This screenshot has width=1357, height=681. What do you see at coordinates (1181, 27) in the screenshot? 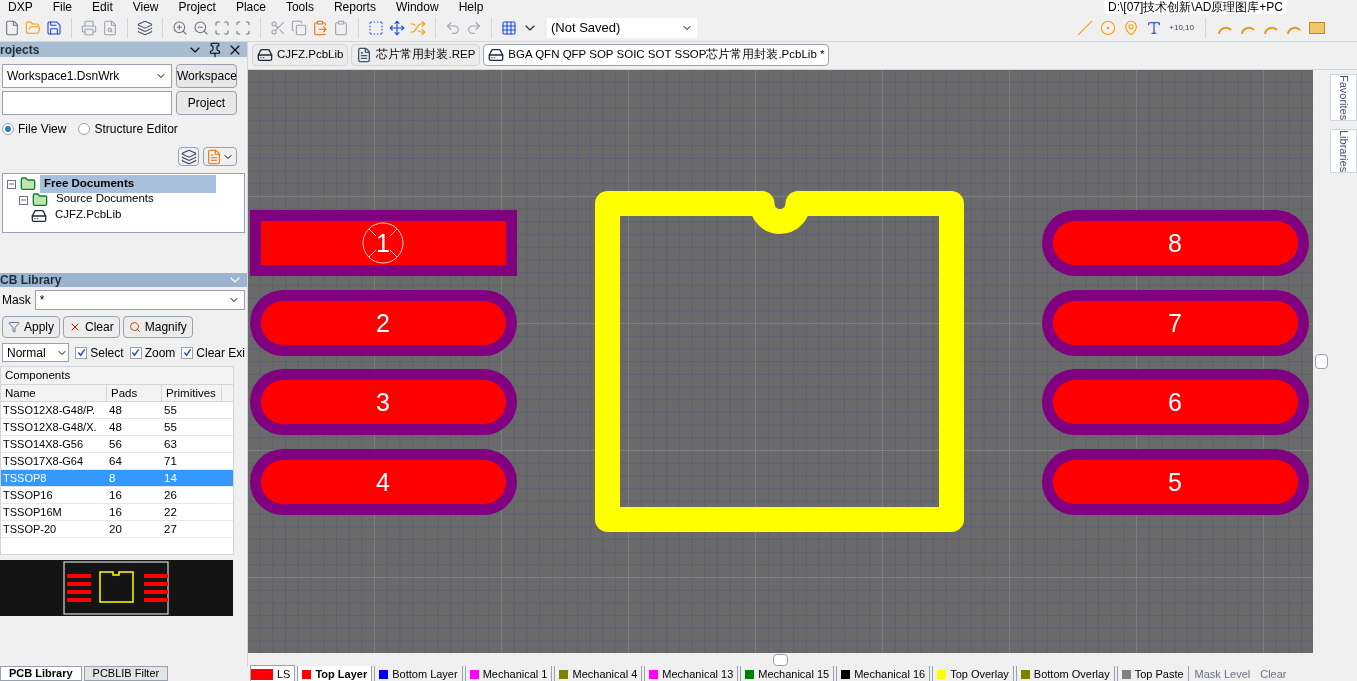
I see `coordinate-button: +10,10` at bounding box center [1181, 27].